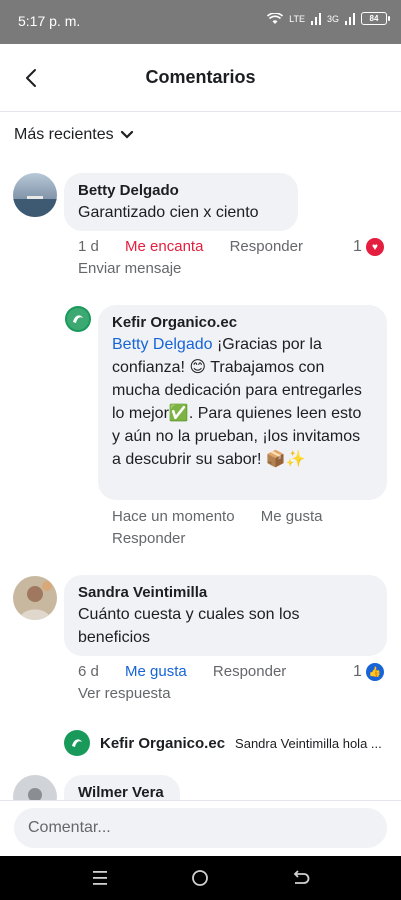 This screenshot has height=900, width=401. I want to click on comment-actions-betty: 1 d Me encanta Responder, so click(201, 247).